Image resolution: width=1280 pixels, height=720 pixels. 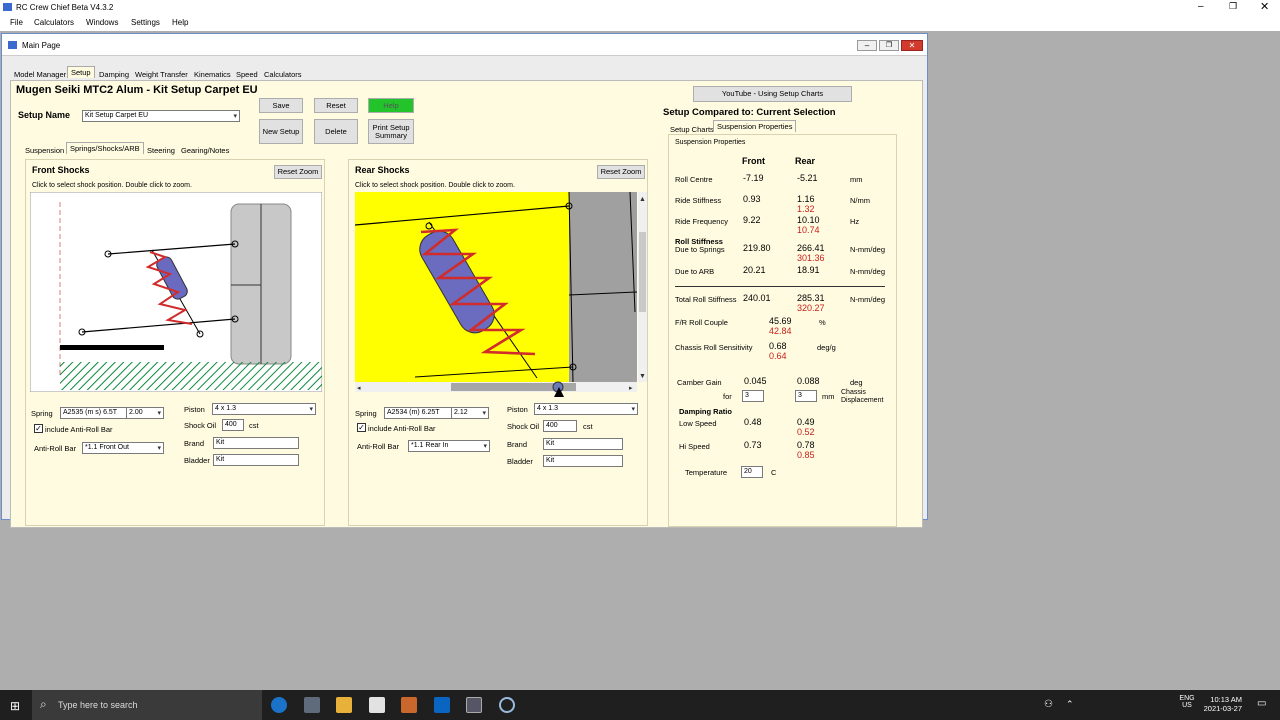 I want to click on reset-button: Reset, so click(x=336, y=105).